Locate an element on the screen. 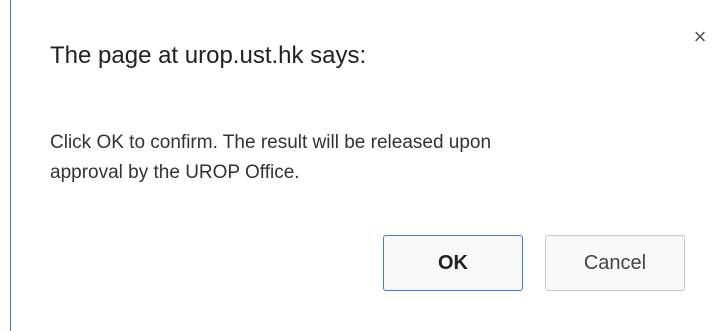 Image resolution: width=718 pixels, height=331 pixels. close-icon: × is located at coordinates (700, 37).